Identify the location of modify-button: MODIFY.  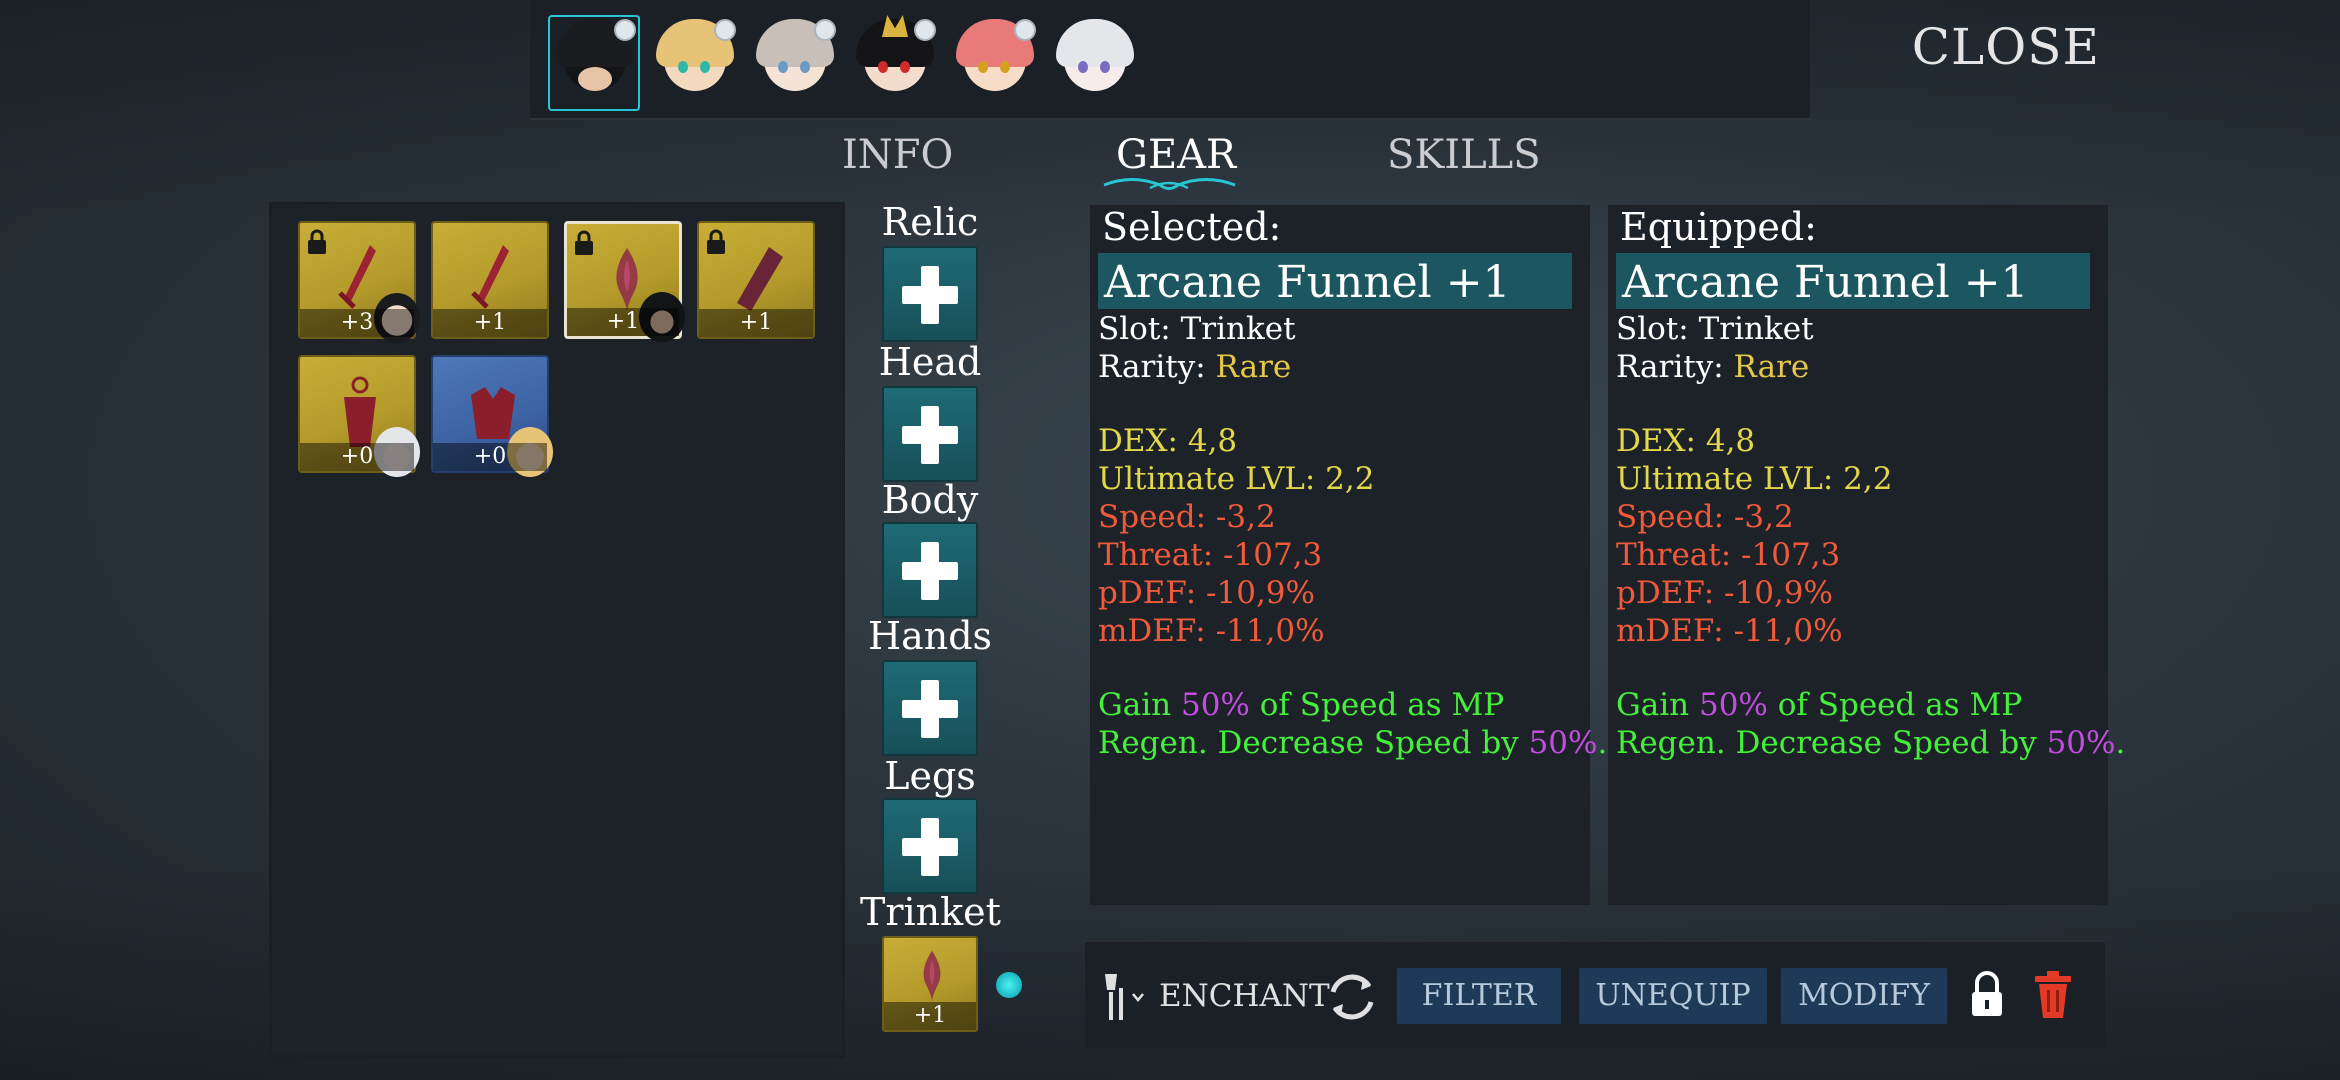
(1864, 996).